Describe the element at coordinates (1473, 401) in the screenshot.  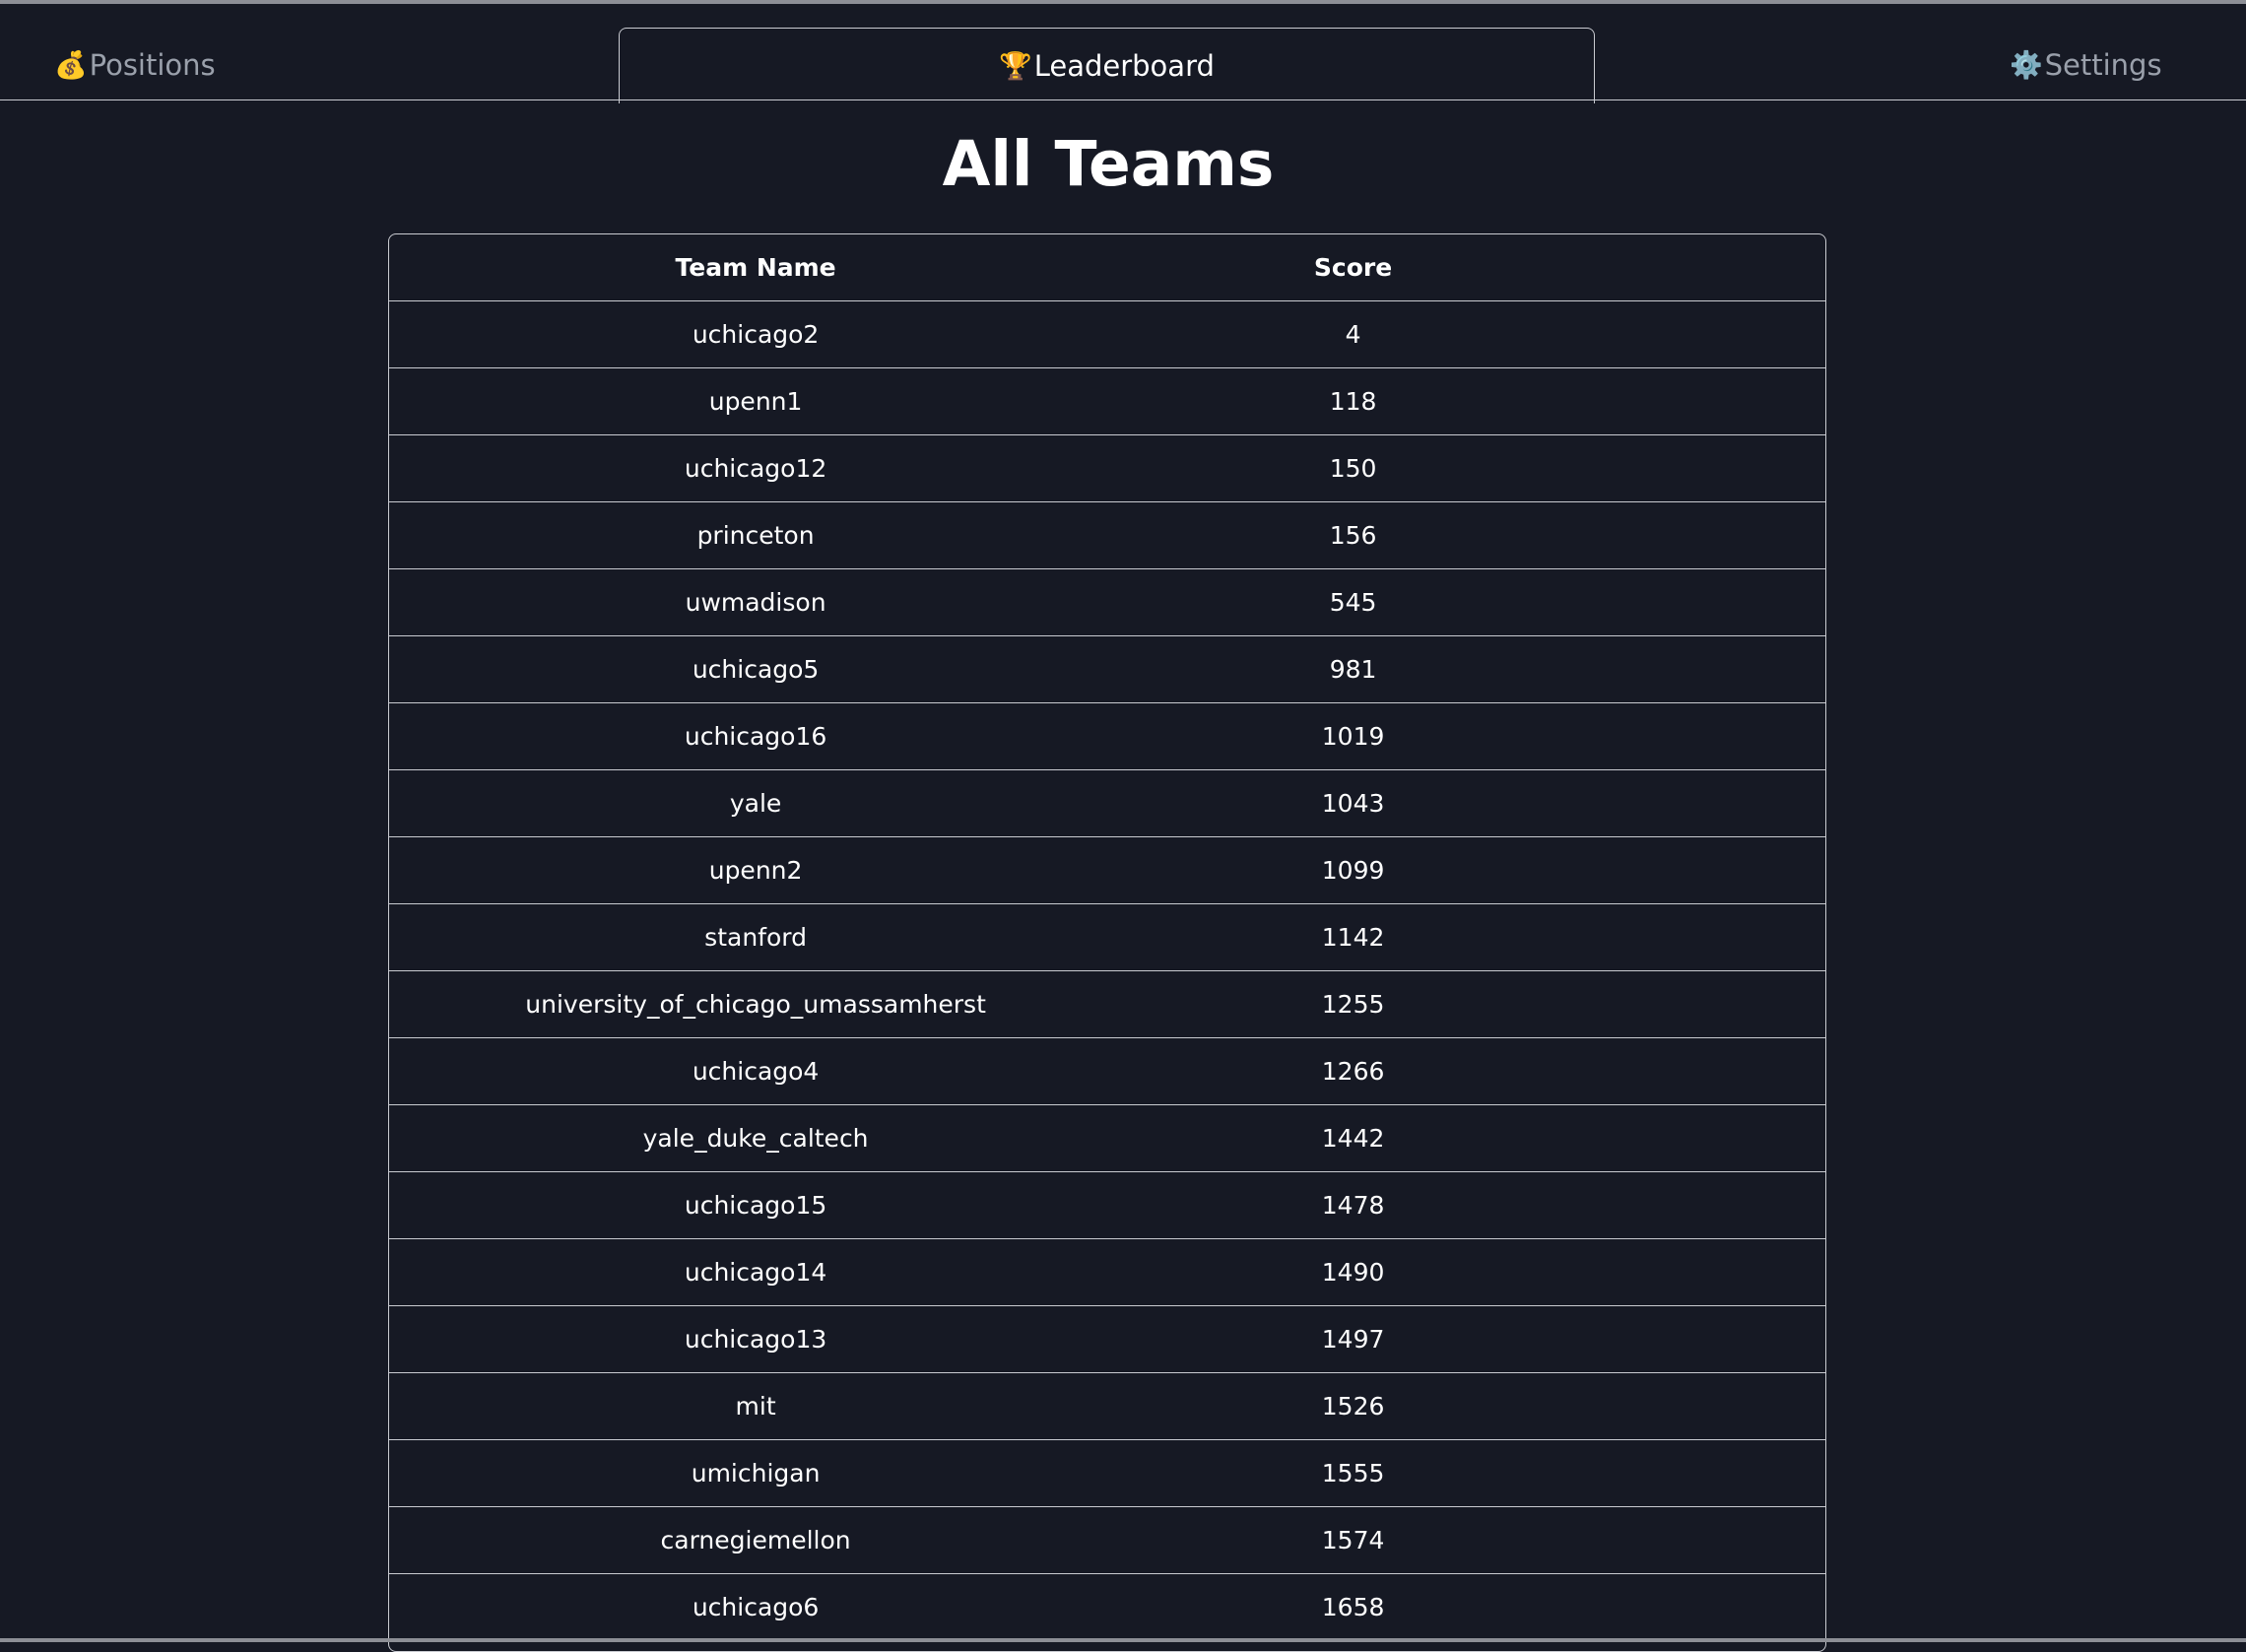
I see `score-cell: 118` at that location.